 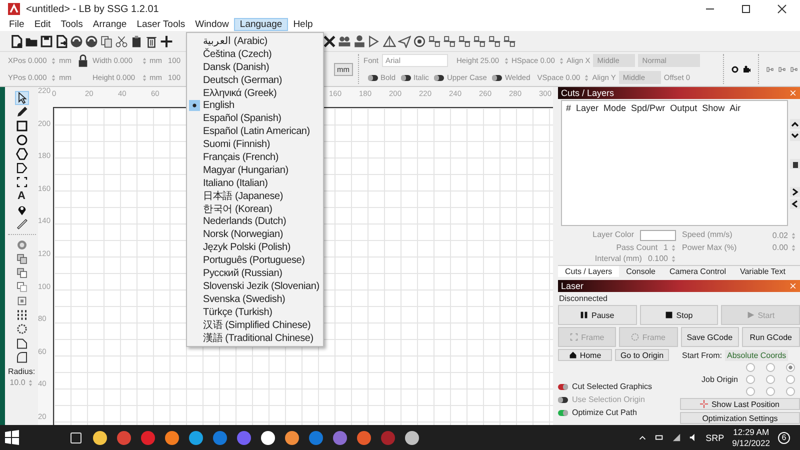 I want to click on toggle-label: Cut Selected Graphics, so click(x=612, y=386).